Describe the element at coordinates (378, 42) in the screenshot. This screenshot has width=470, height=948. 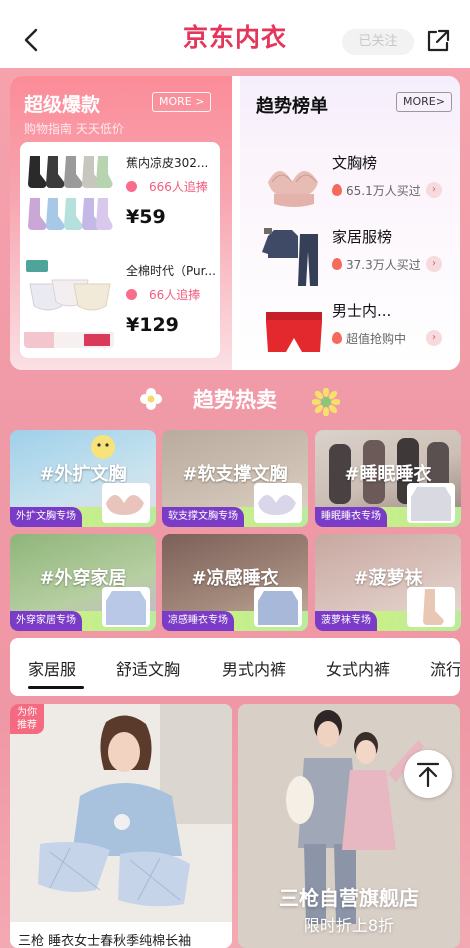
I see `follow-button: 已关注` at that location.